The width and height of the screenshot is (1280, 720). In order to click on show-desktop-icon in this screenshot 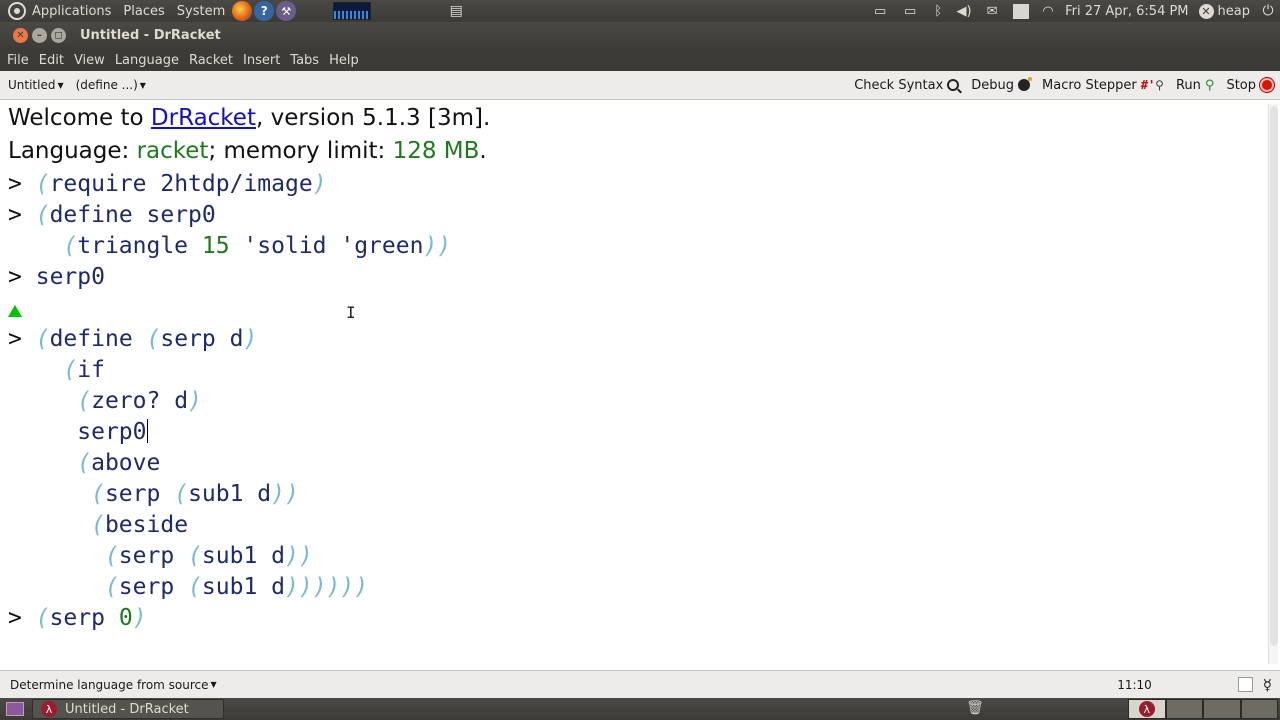, I will do `click(15, 709)`.